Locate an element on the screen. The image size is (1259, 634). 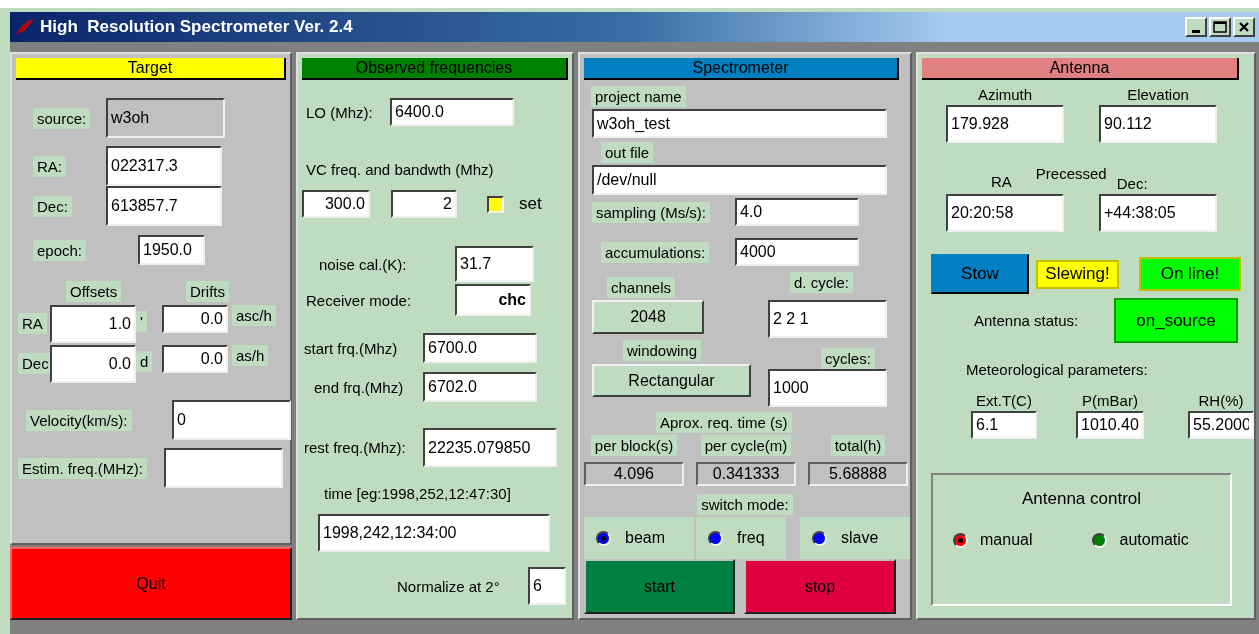
rest-frequency-field: 22235.079850 is located at coordinates (490, 447).